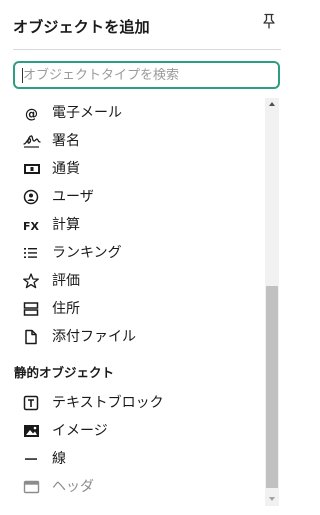 This screenshot has width=320, height=515. What do you see at coordinates (32, 487) in the screenshot?
I see `header-icon` at bounding box center [32, 487].